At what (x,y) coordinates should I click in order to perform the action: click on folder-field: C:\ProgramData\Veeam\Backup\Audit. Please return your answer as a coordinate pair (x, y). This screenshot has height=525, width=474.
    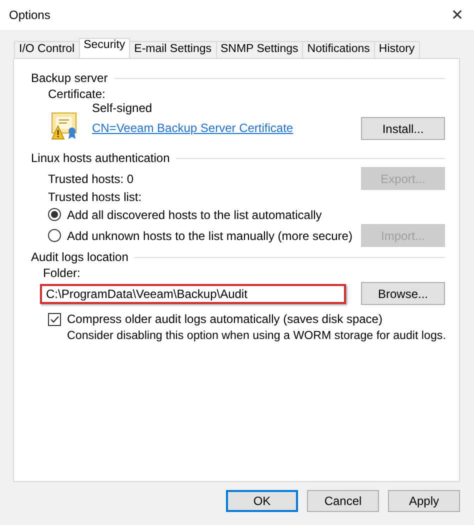
    Looking at the image, I should click on (193, 294).